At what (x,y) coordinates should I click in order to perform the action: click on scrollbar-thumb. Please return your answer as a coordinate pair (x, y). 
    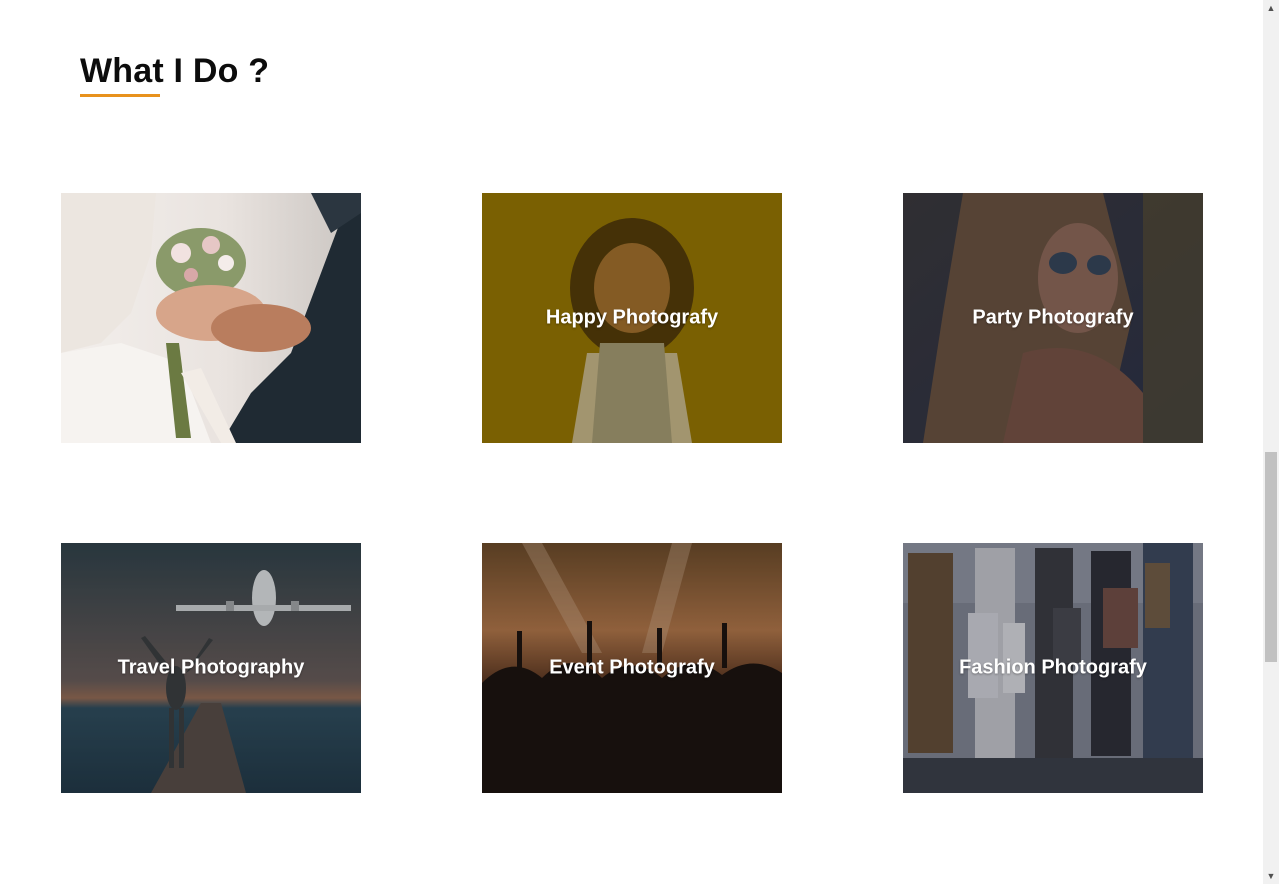
    Looking at the image, I should click on (1271, 557).